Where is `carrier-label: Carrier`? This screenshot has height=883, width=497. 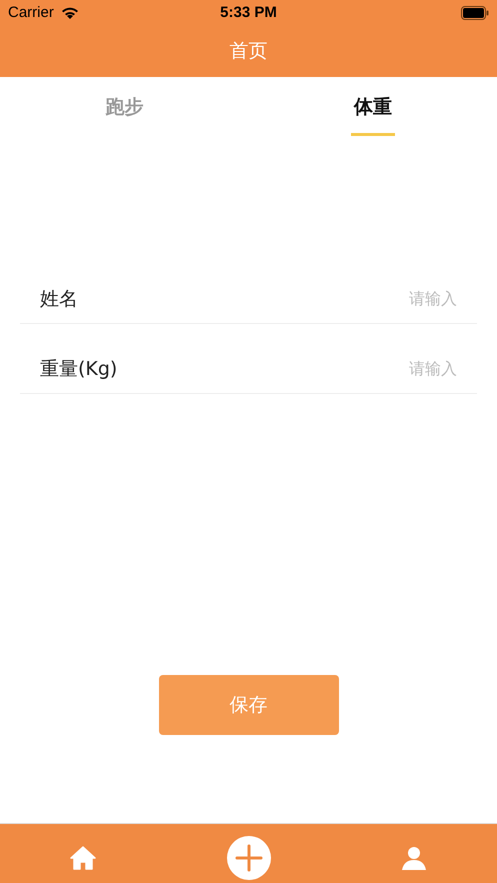 carrier-label: Carrier is located at coordinates (31, 12).